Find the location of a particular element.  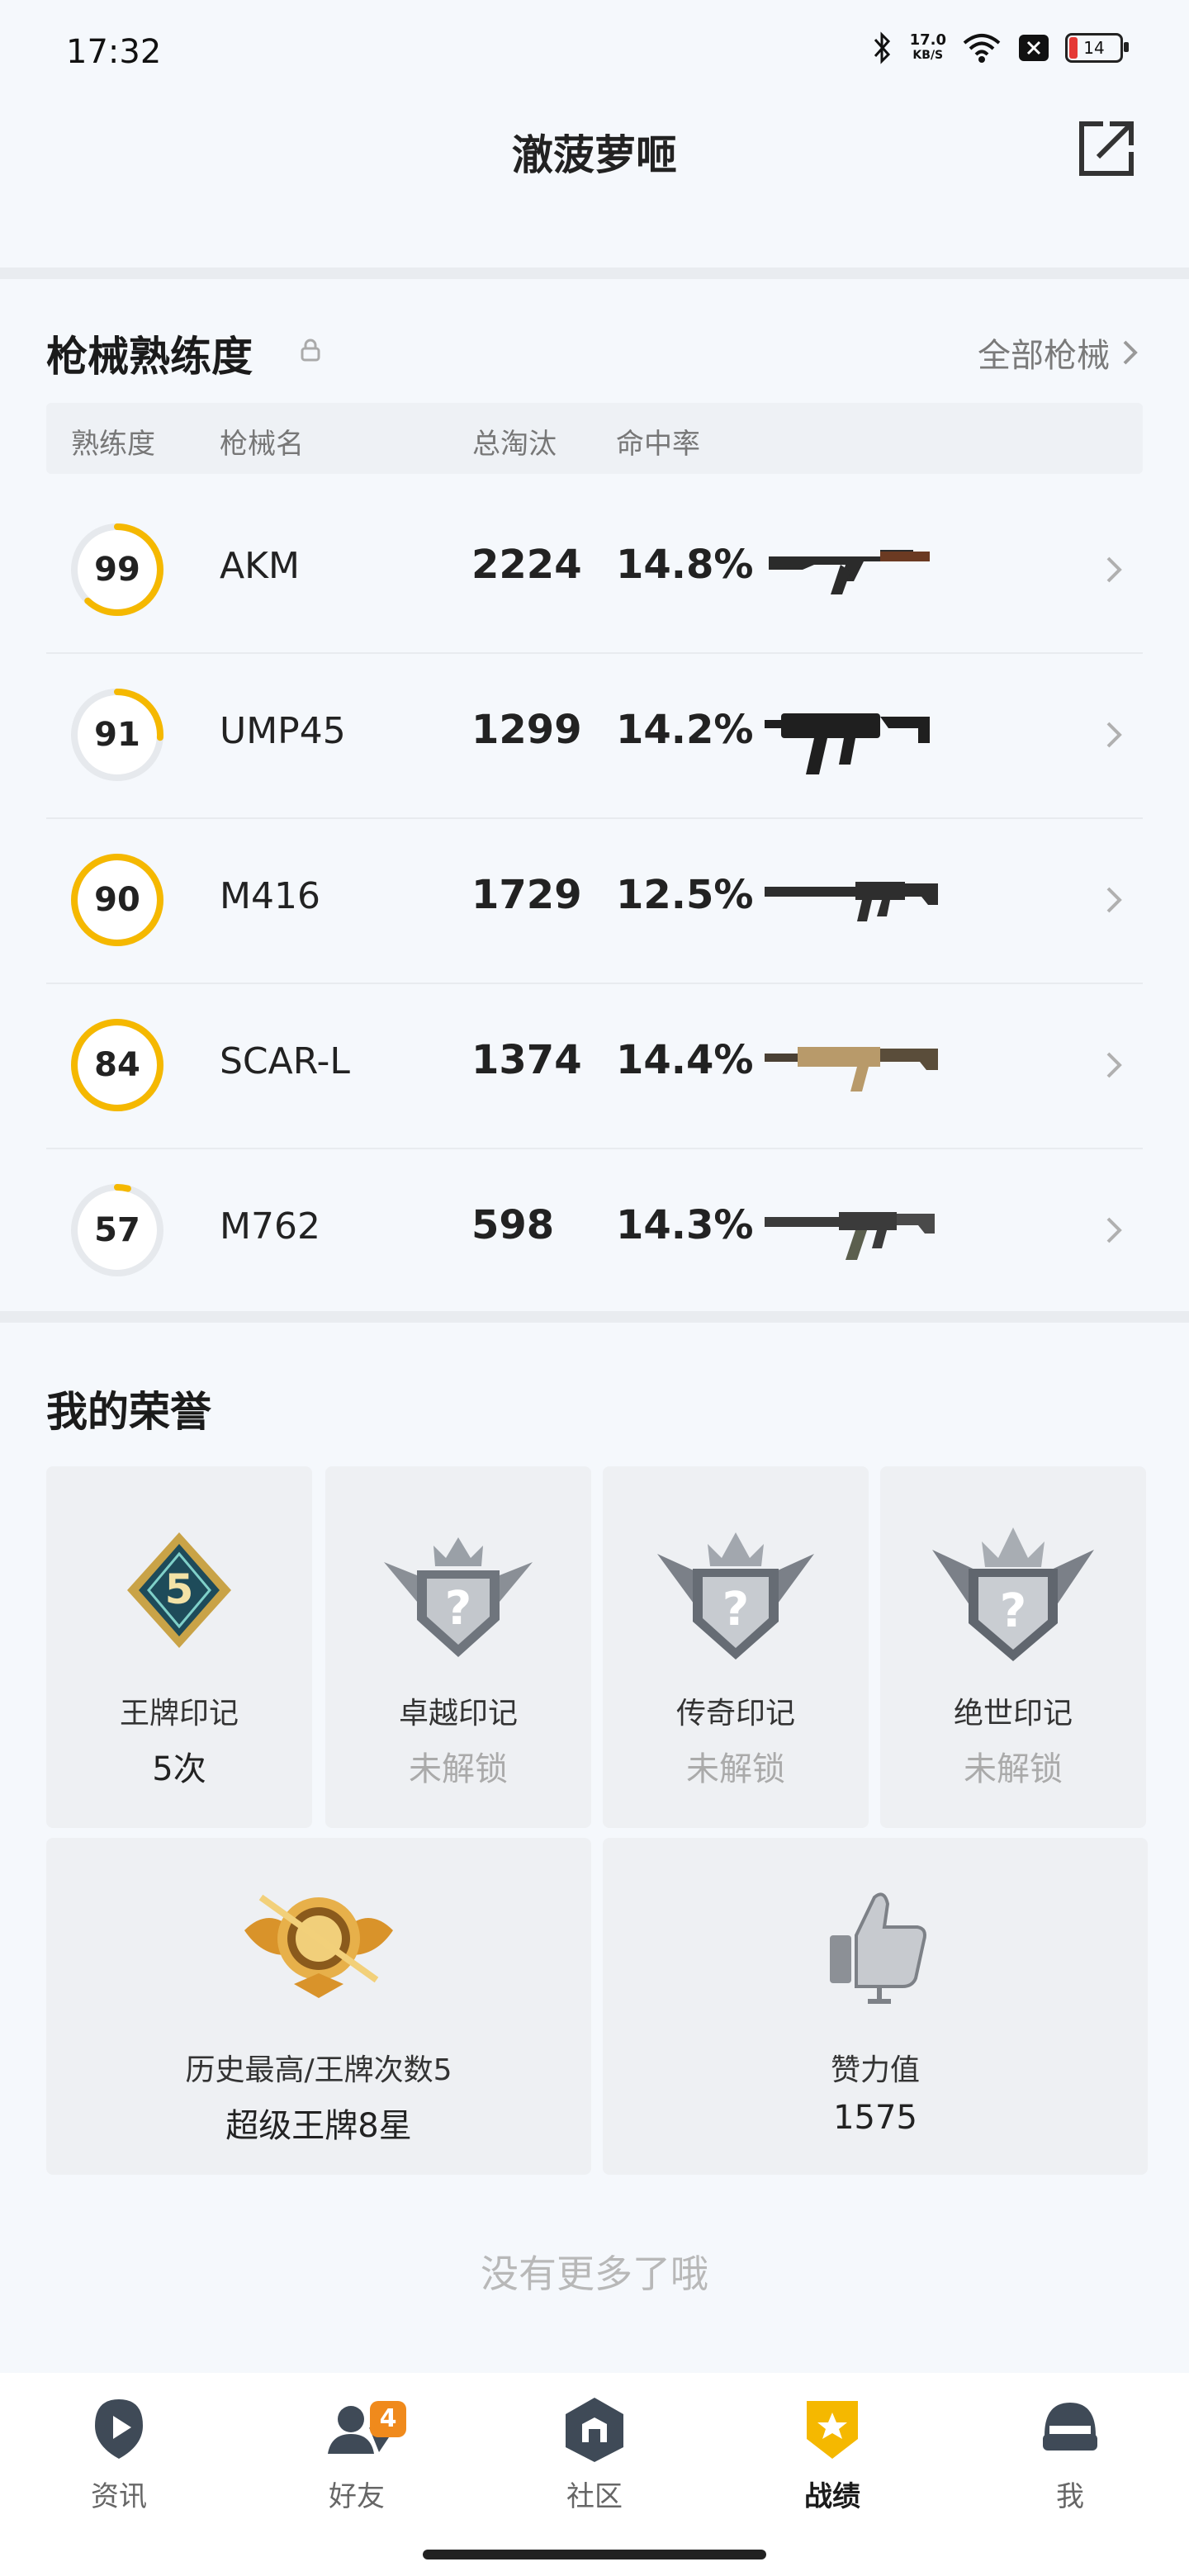

gun-accuracy: 14.3% is located at coordinates (685, 1225).